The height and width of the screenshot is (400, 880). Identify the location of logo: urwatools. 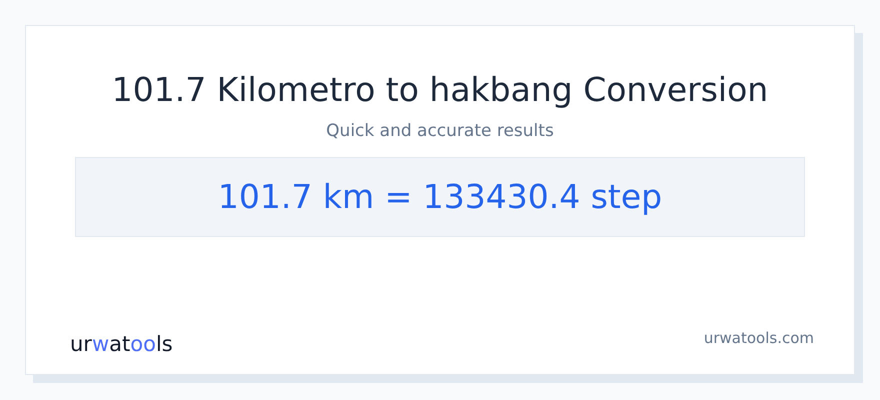
(121, 344).